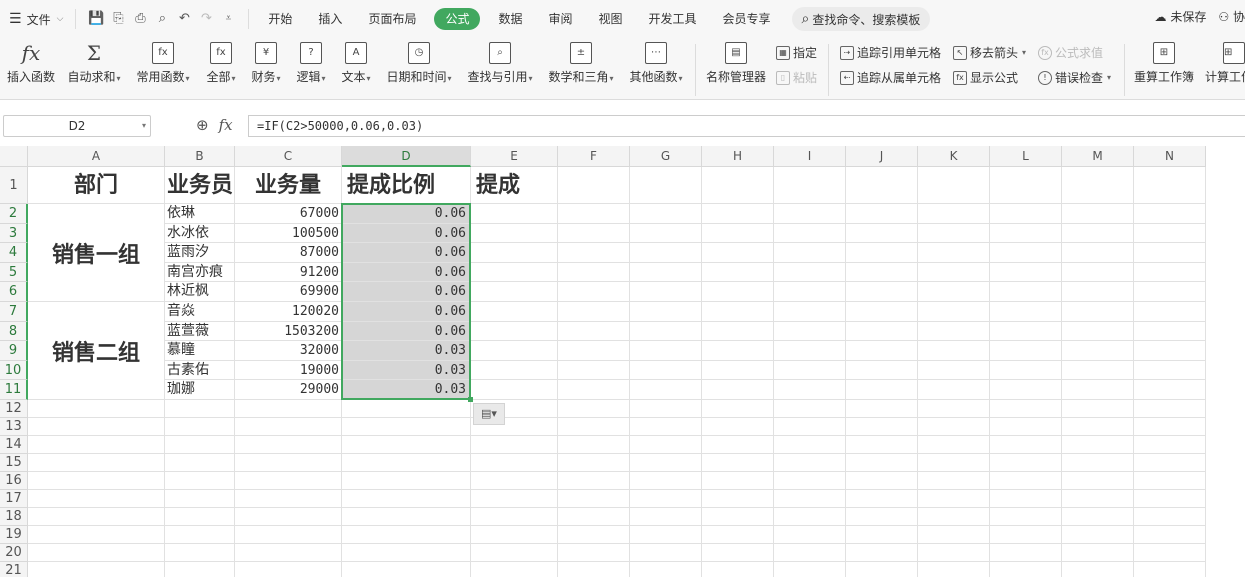 This screenshot has width=1245, height=577. Describe the element at coordinates (14, 427) in the screenshot. I see `row-header-13: 13` at that location.